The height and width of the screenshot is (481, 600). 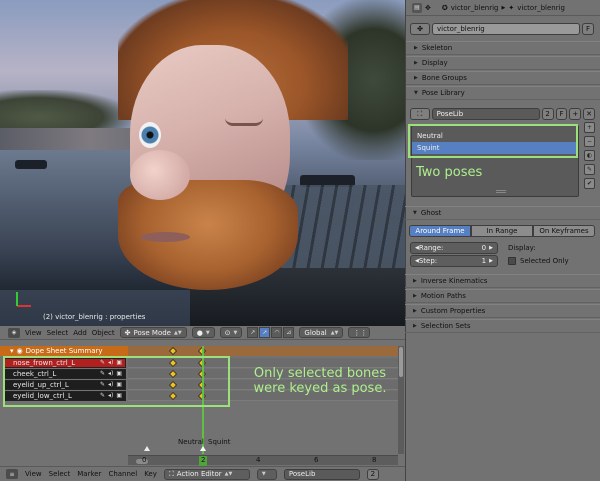 I want to click on armature-data-icon: ✦, so click(x=511, y=7).